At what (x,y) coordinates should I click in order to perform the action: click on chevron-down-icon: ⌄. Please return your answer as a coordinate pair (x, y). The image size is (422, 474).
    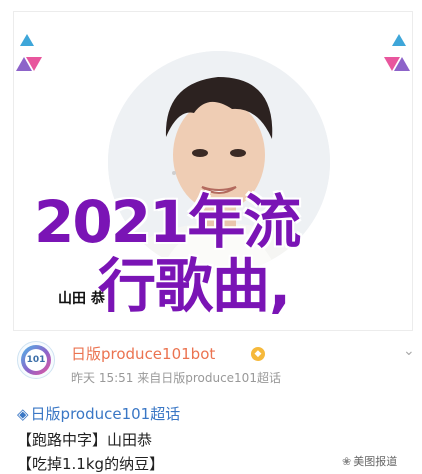
    Looking at the image, I should click on (409, 351).